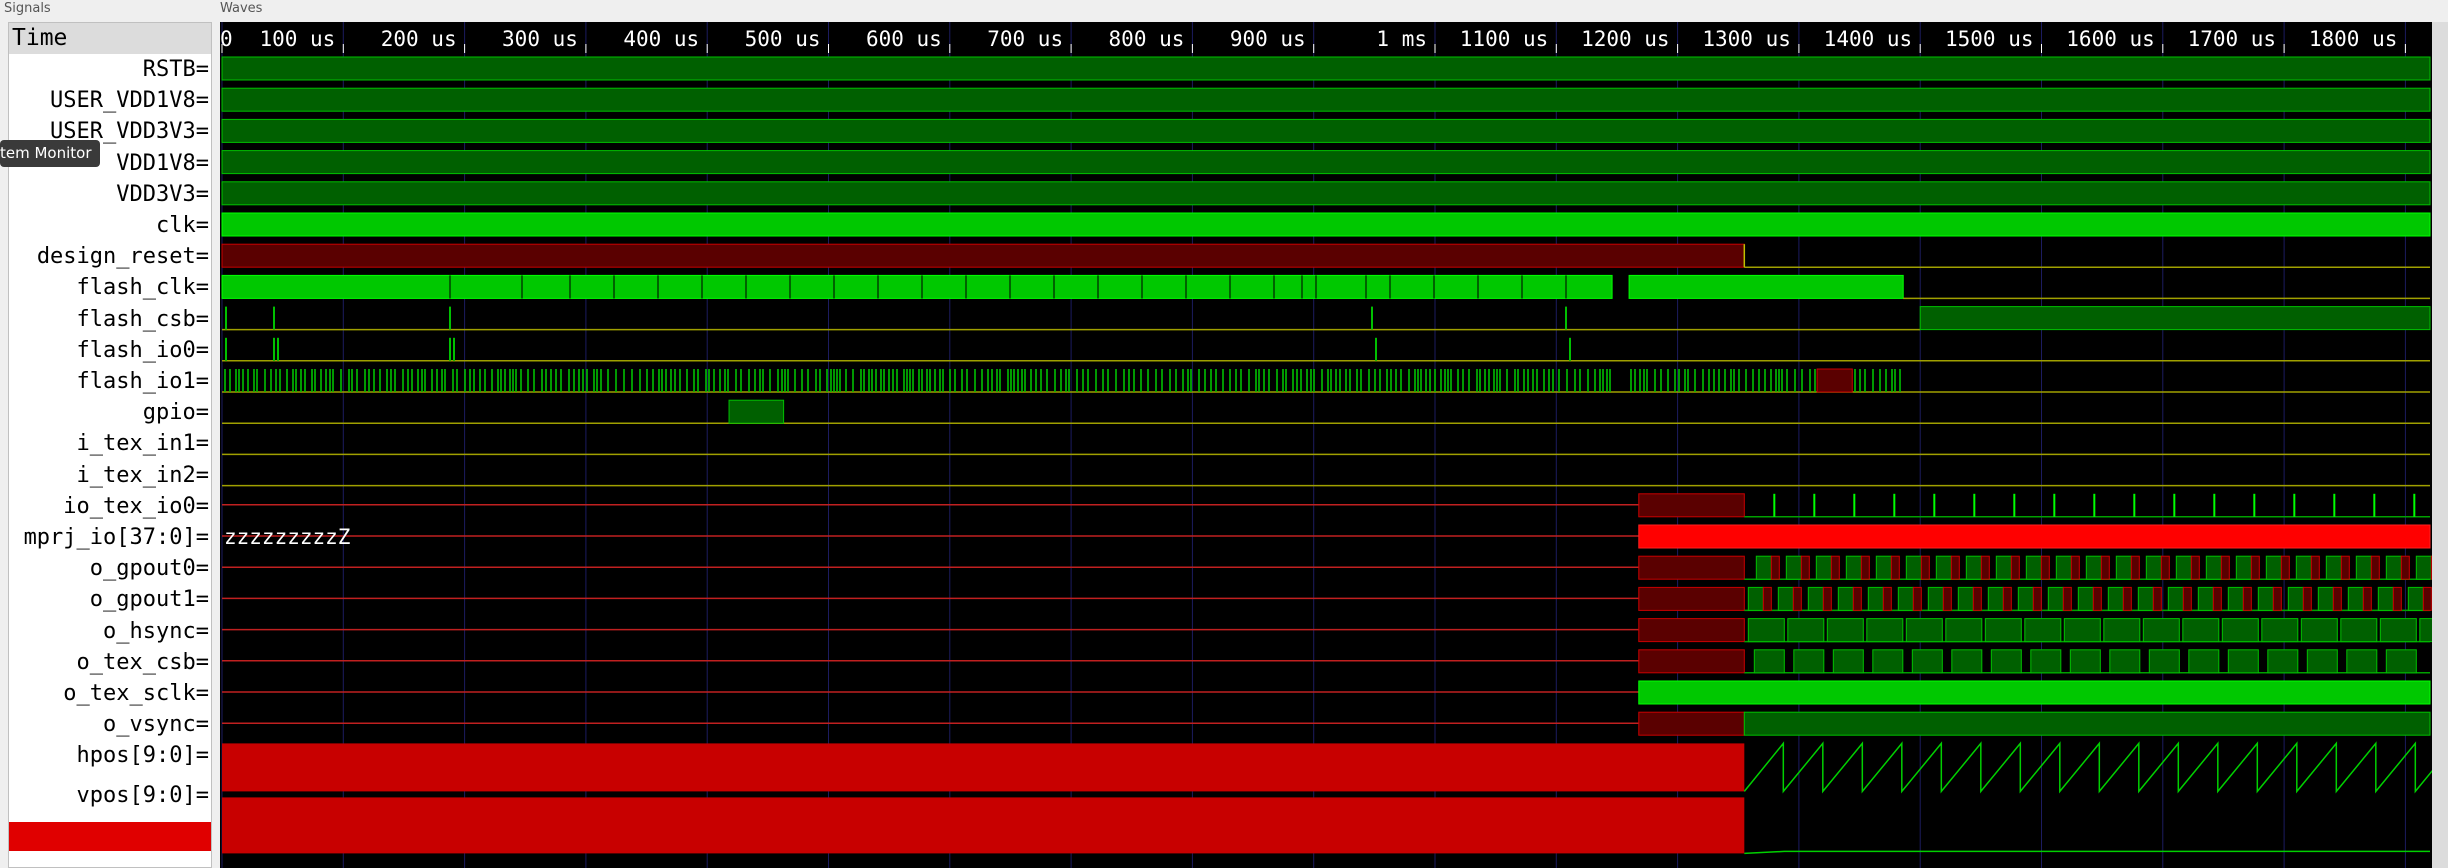 Image resolution: width=2448 pixels, height=868 pixels. Describe the element at coordinates (116, 537) in the screenshot. I see `signal-name: mprj_io[37:0]=` at that location.